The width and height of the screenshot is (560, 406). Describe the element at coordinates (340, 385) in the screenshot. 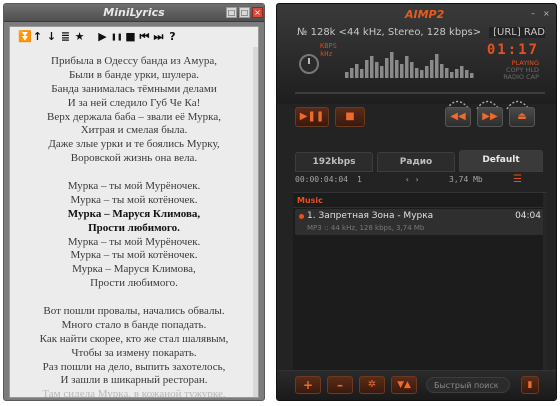

I see `remove-button: –` at that location.